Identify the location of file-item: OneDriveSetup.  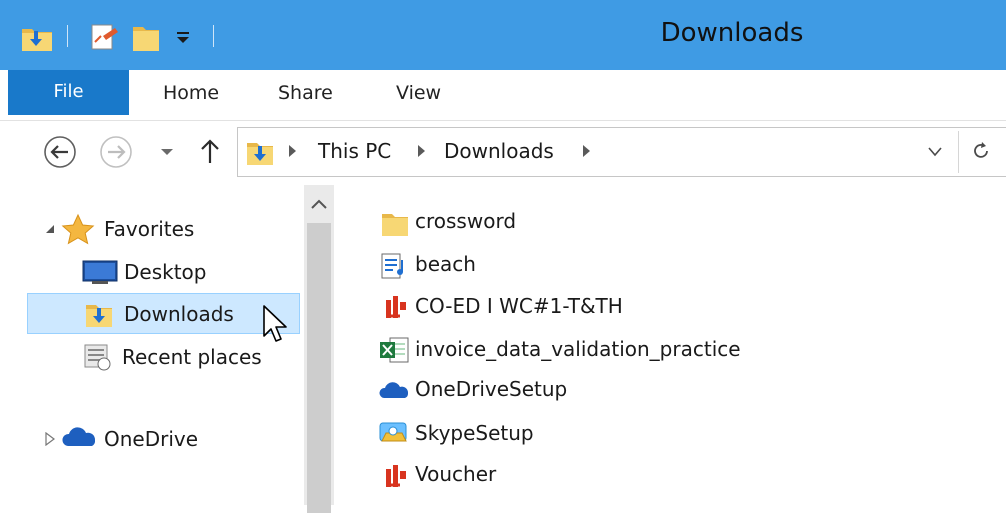
(491, 389).